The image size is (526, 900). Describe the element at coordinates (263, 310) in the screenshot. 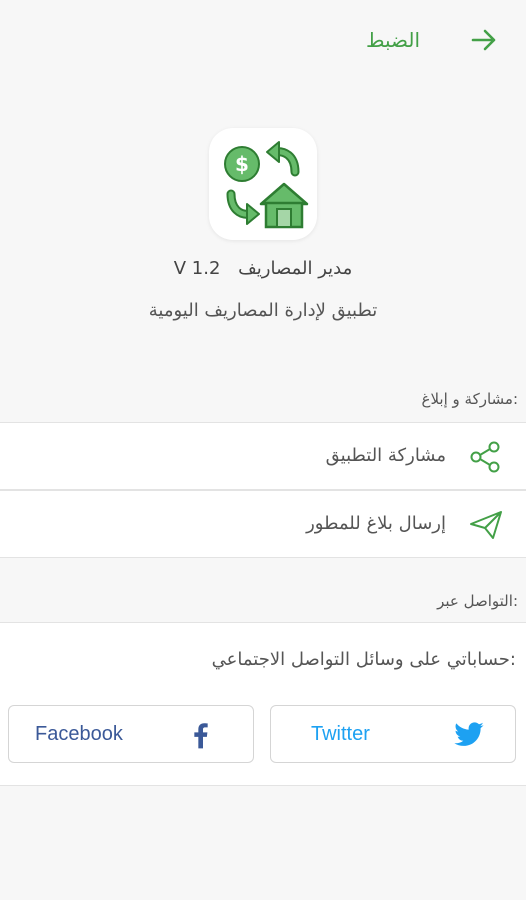

I see `app-description: تطبيق لإدارة المصاريف اليومية` at that location.